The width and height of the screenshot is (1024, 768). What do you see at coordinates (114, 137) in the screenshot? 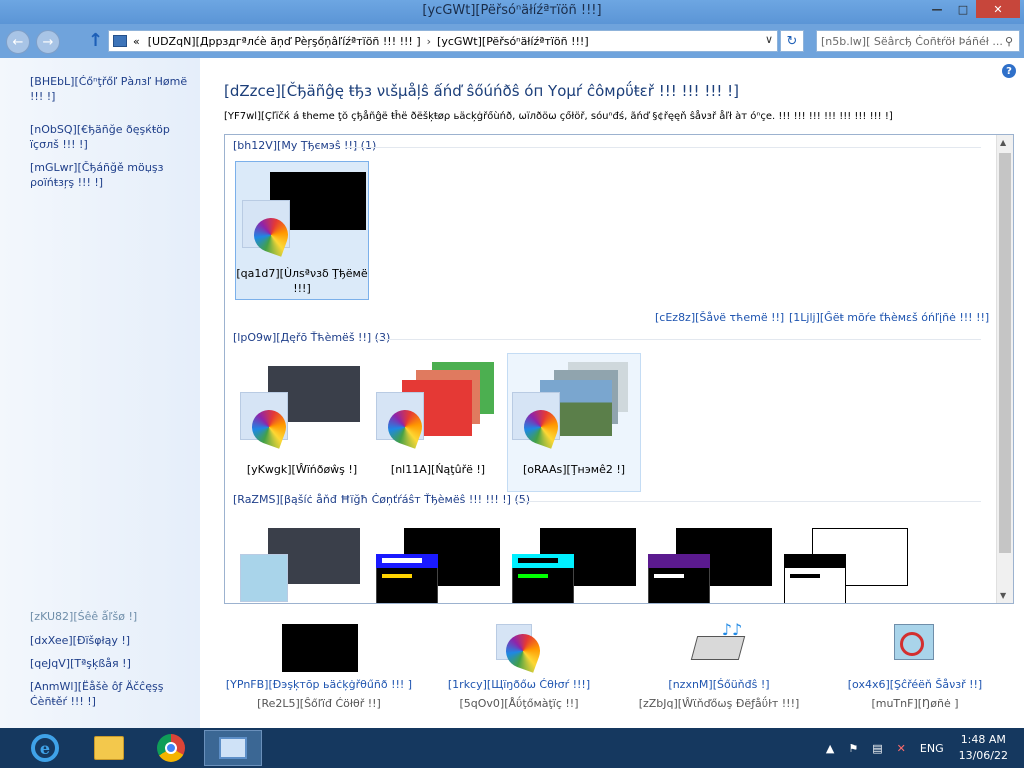
I see `sidebar-link-desktop-icons: [nObSQ][€ђäñğе ðęşќŧöр ïçσлš !!! !]` at bounding box center [114, 137].